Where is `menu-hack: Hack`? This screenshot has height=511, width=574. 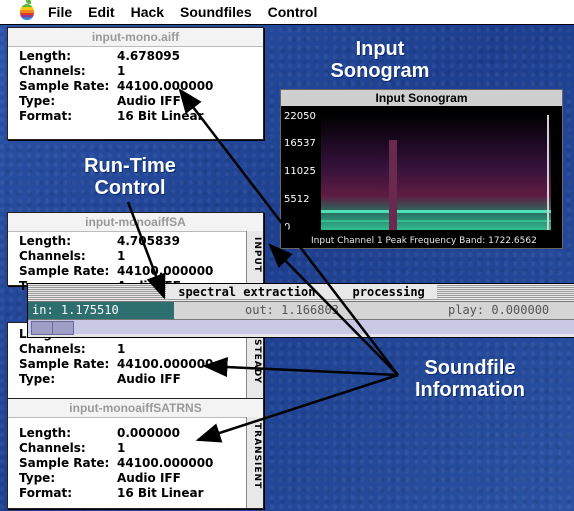
menu-hack: Hack is located at coordinates (147, 12).